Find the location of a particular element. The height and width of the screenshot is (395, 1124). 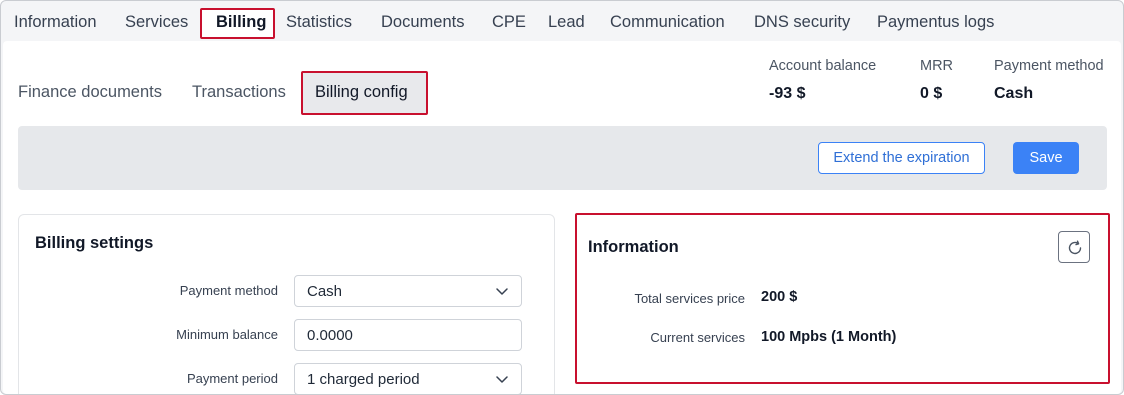

account-balance-label: Account balance is located at coordinates (823, 66).